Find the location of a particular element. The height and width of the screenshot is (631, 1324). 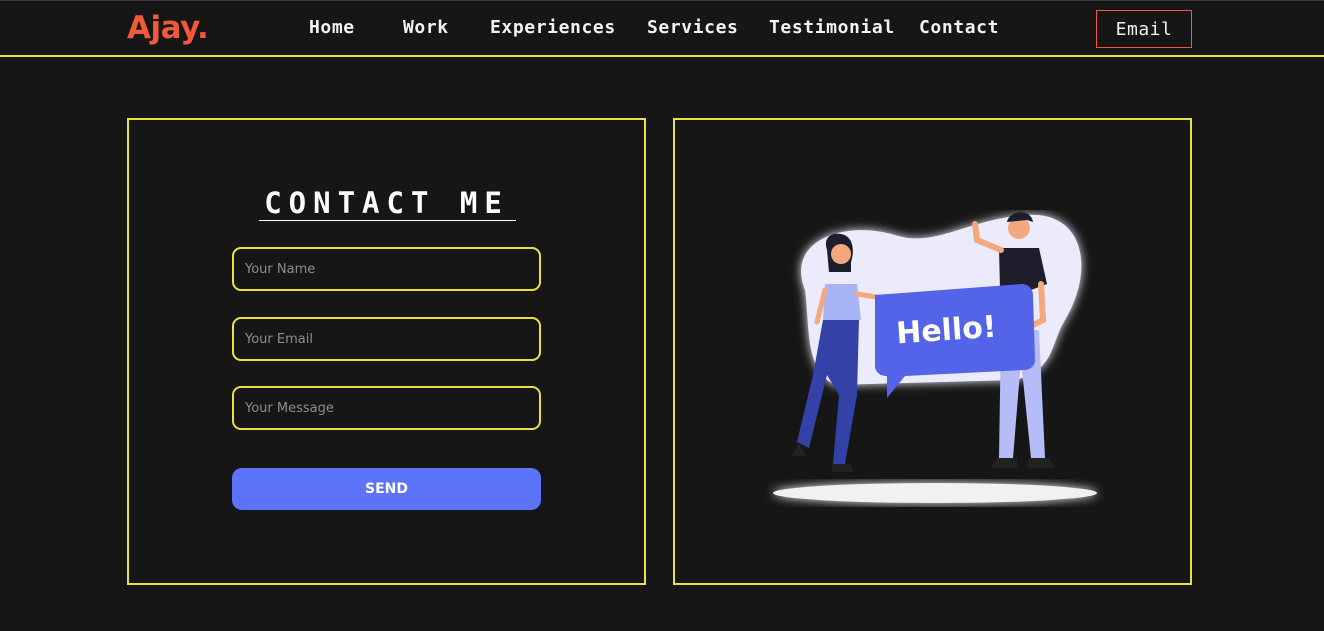

nav-item-testimonial: Testimonial is located at coordinates (832, 27).